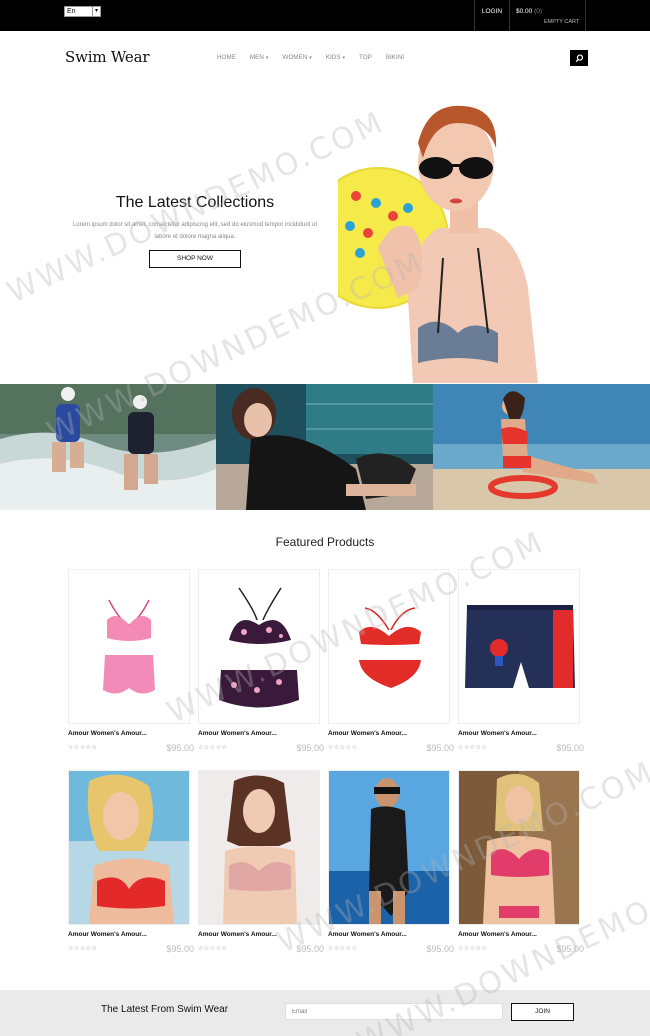 The width and height of the screenshot is (650, 1036). I want to click on nav-men: MEN ▾, so click(259, 57).